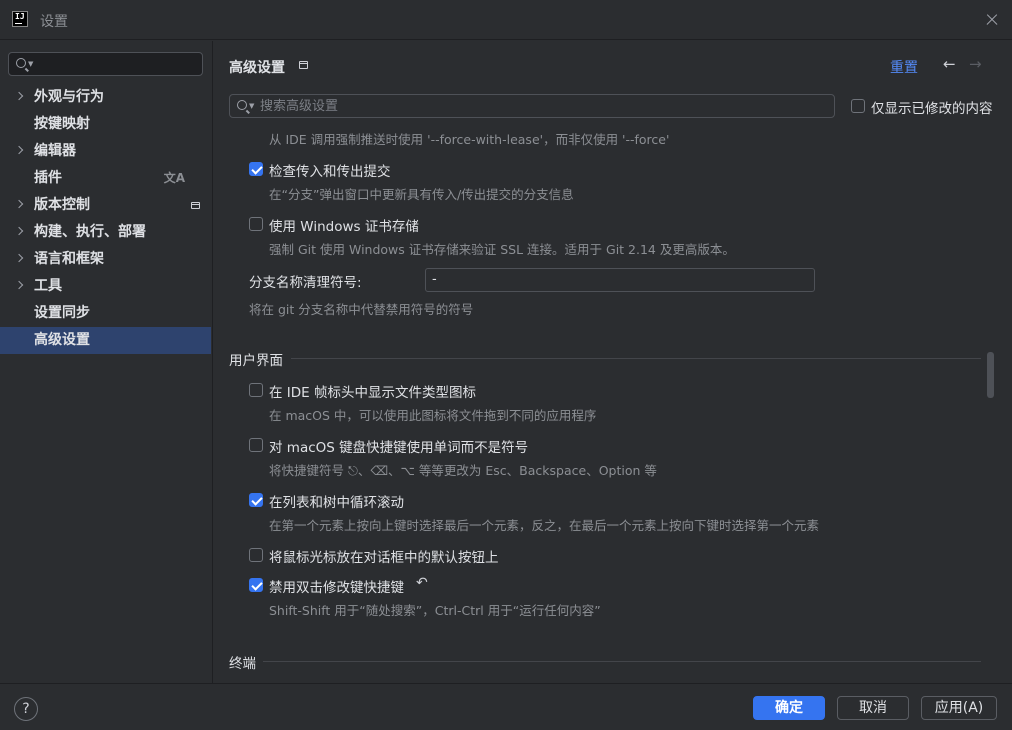 This screenshot has height=730, width=1012. Describe the element at coordinates (932, 109) in the screenshot. I see `checkbox-label: 仅显示已修改的内容` at that location.